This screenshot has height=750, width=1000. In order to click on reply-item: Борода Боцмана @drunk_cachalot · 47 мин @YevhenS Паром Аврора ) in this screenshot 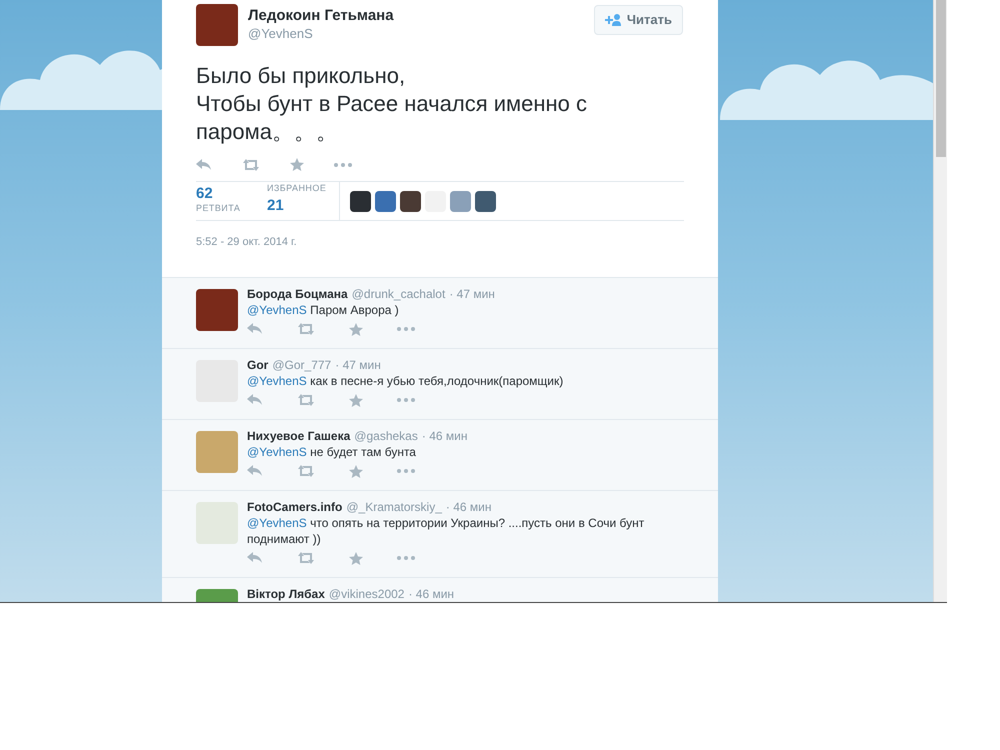, I will do `click(440, 313)`.